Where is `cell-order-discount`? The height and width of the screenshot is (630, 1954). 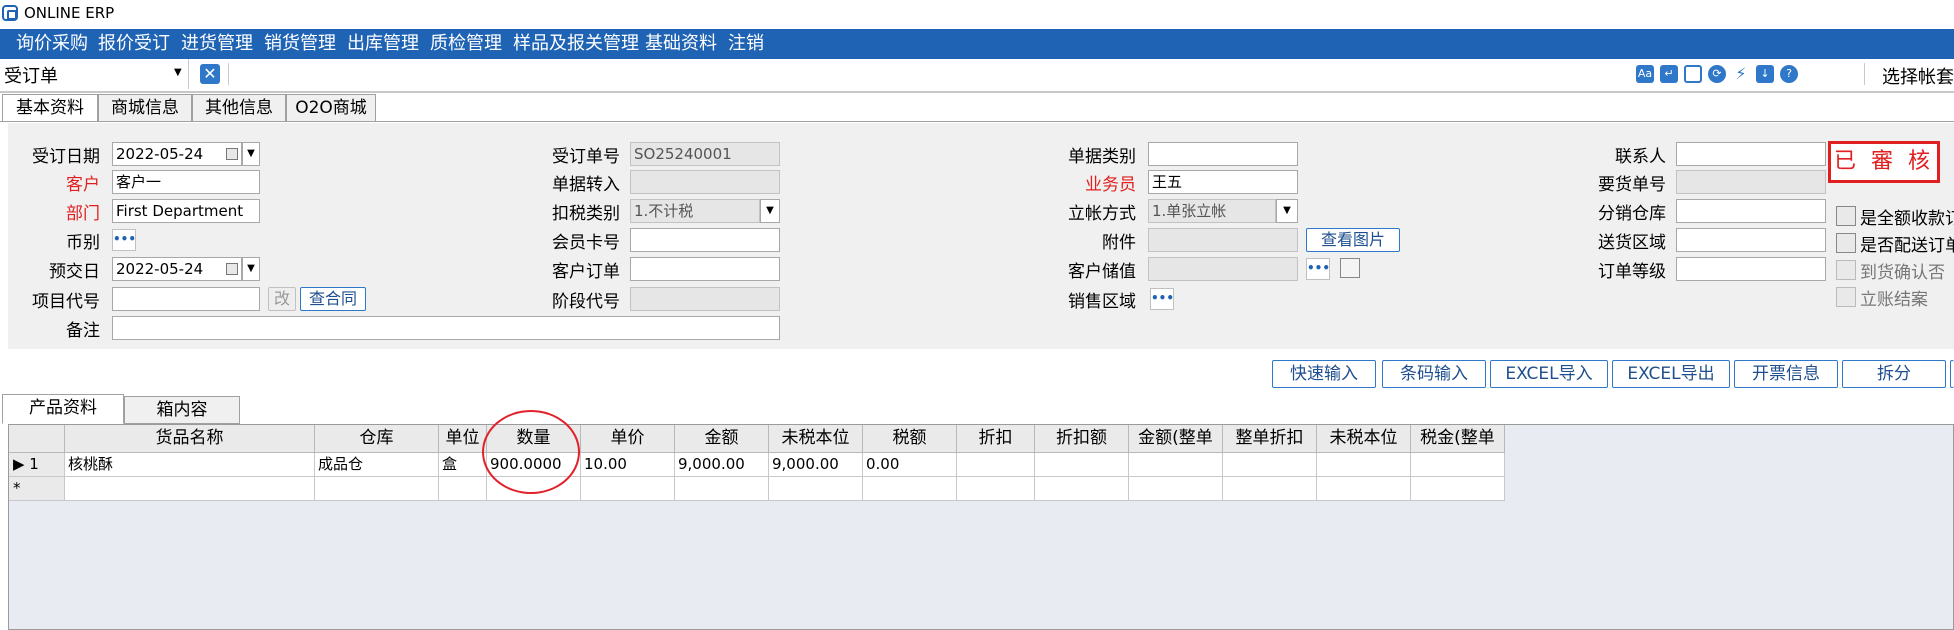 cell-order-discount is located at coordinates (1270, 465).